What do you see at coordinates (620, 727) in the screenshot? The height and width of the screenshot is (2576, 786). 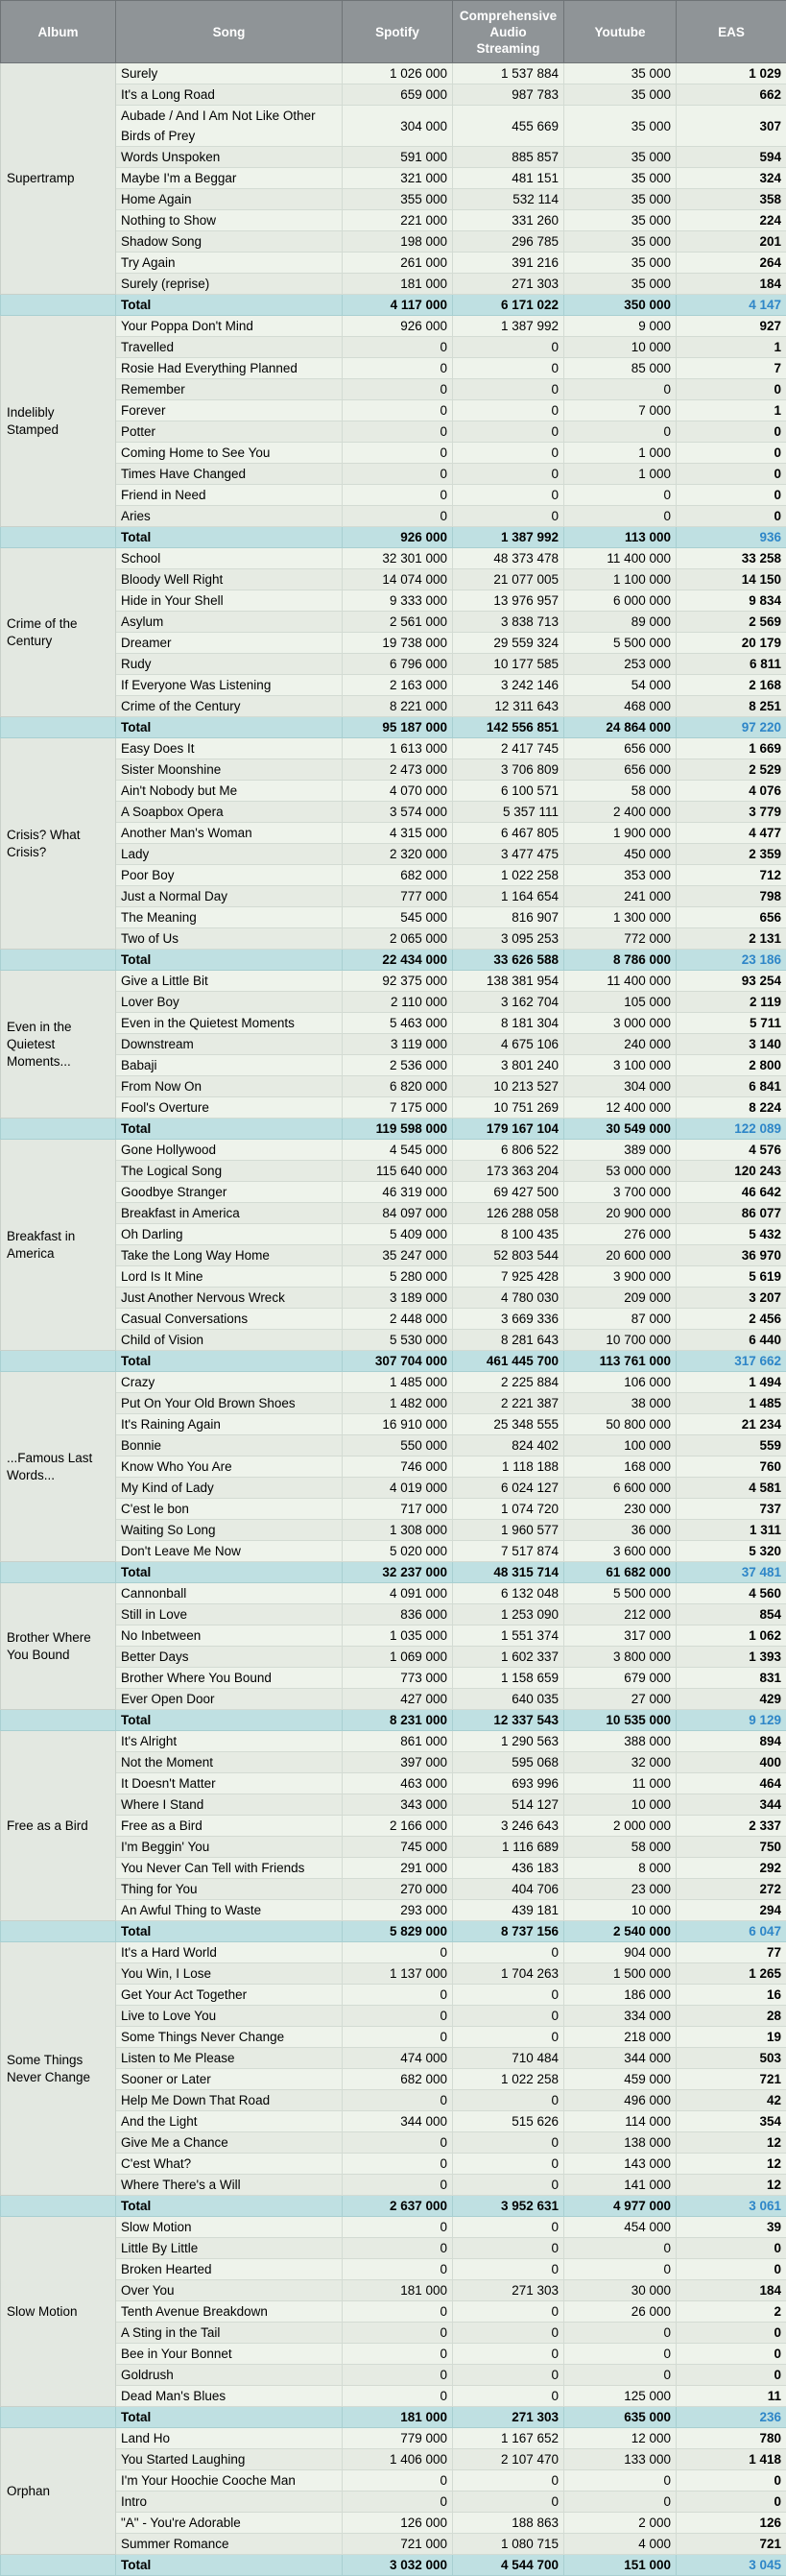 I see `total-youtube: 24 864 000` at bounding box center [620, 727].